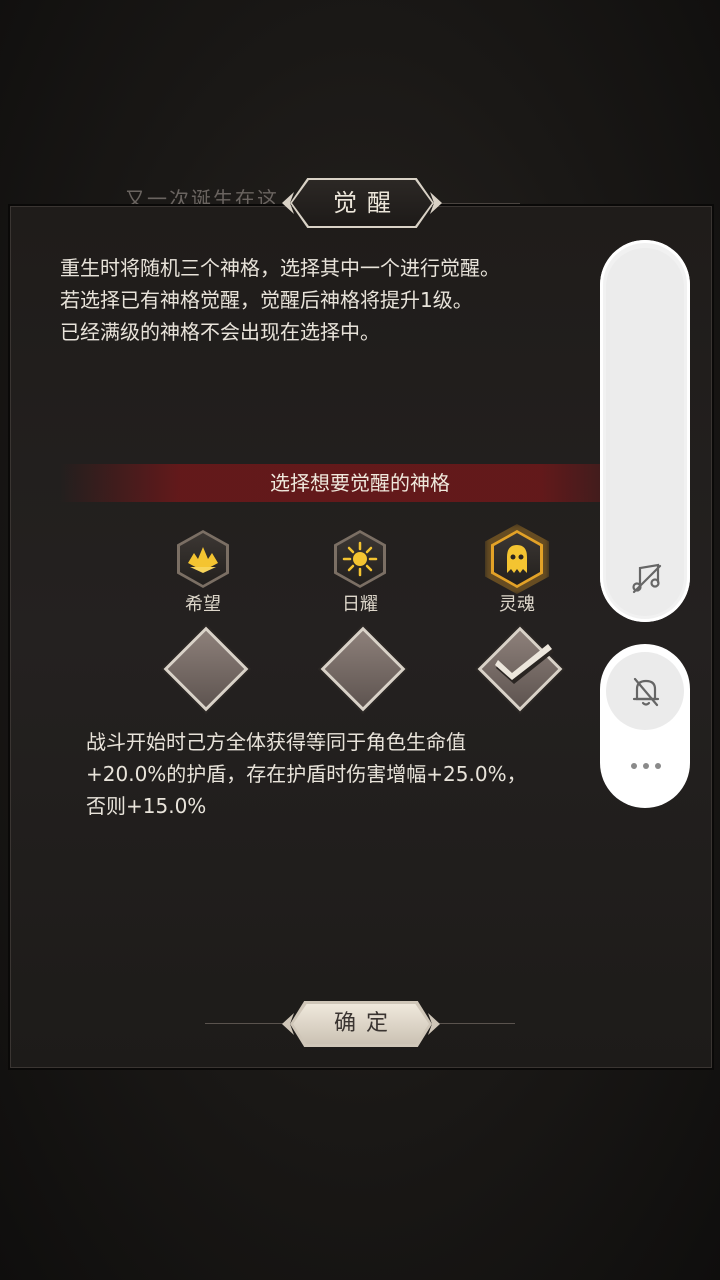  Describe the element at coordinates (646, 691) in the screenshot. I see `bell-off-icon` at that location.